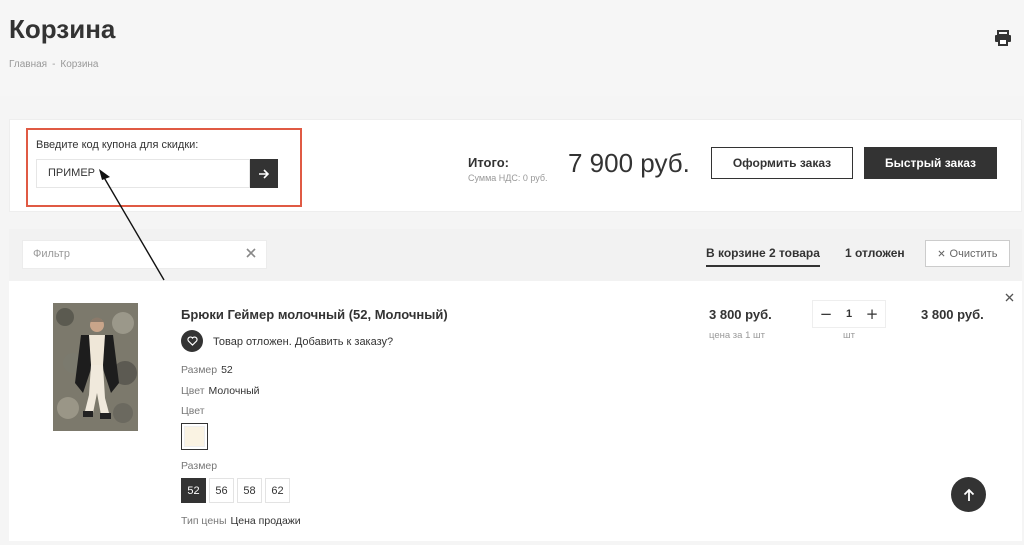 The height and width of the screenshot is (545, 1024). What do you see at coordinates (875, 253) in the screenshot?
I see `tab-deferred: 1 отложен` at bounding box center [875, 253].